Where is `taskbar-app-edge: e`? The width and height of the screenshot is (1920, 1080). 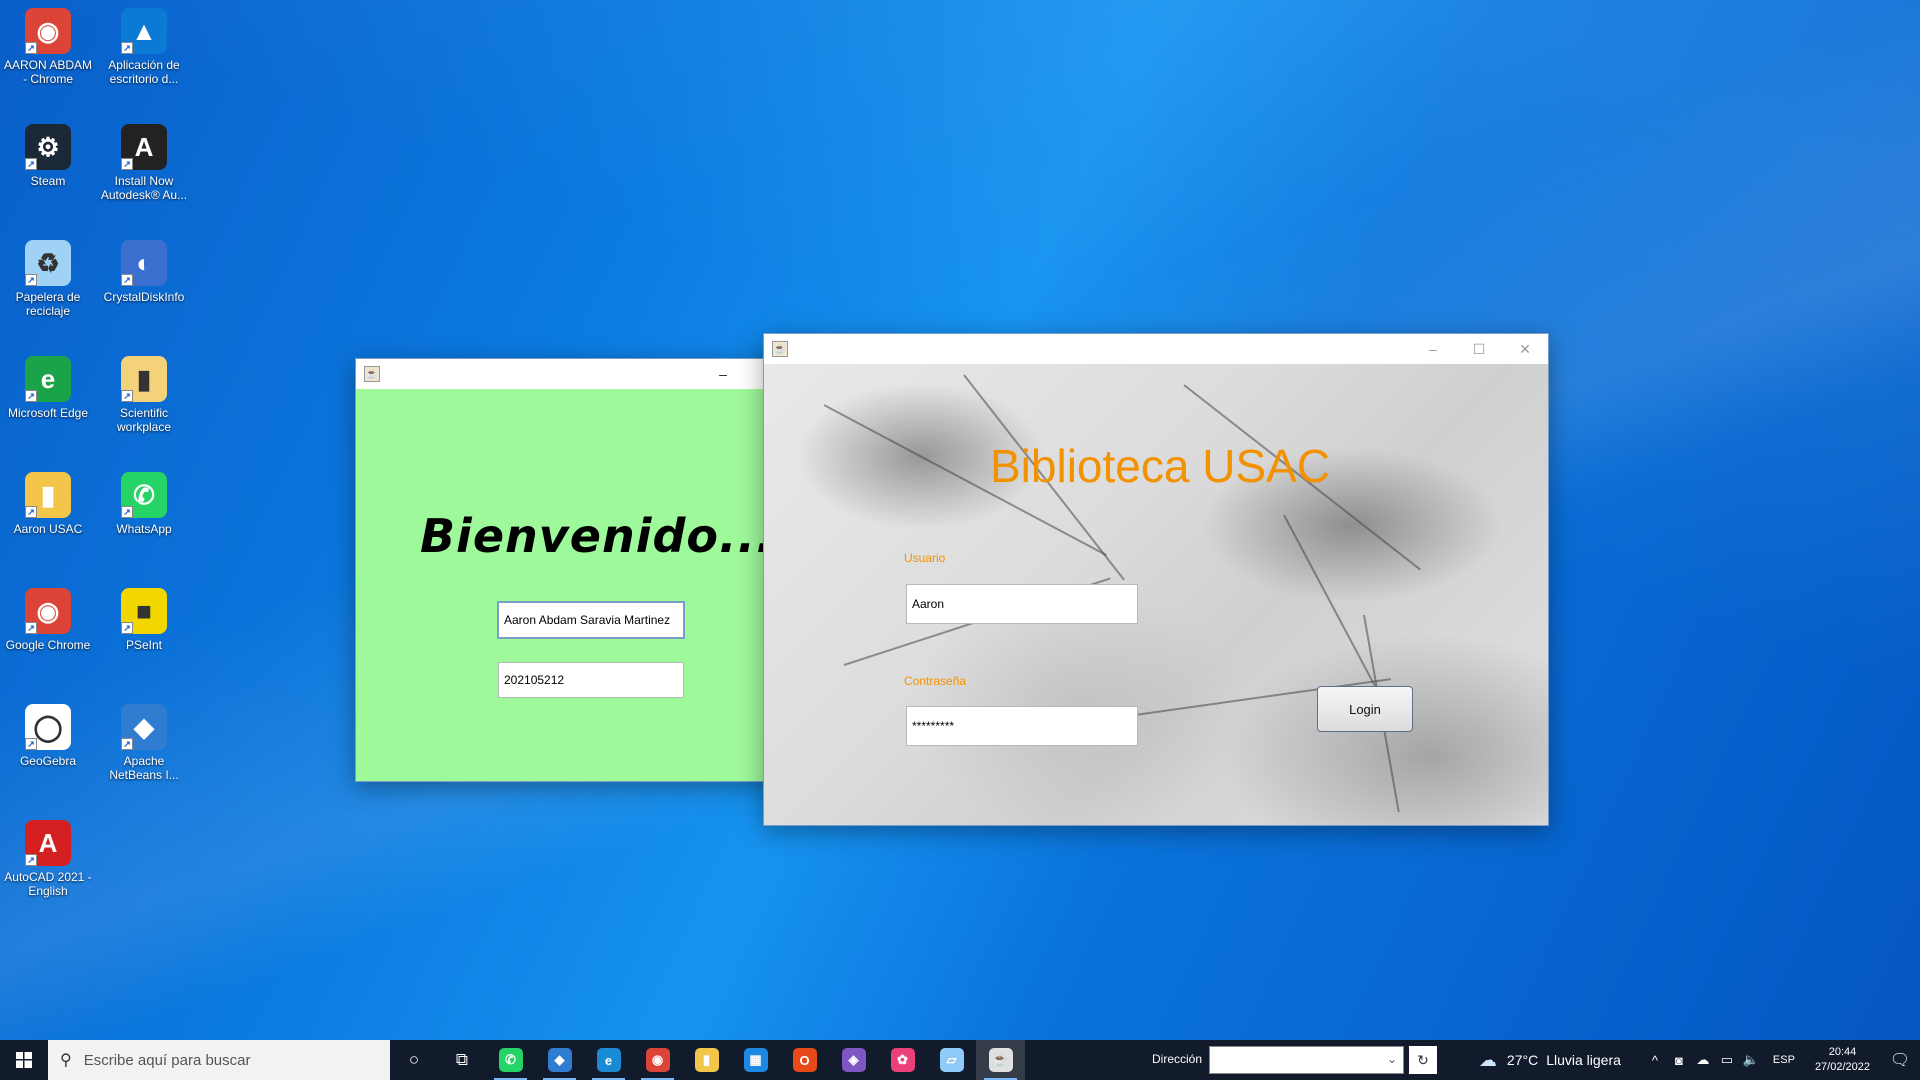 taskbar-app-edge: e is located at coordinates (608, 1060).